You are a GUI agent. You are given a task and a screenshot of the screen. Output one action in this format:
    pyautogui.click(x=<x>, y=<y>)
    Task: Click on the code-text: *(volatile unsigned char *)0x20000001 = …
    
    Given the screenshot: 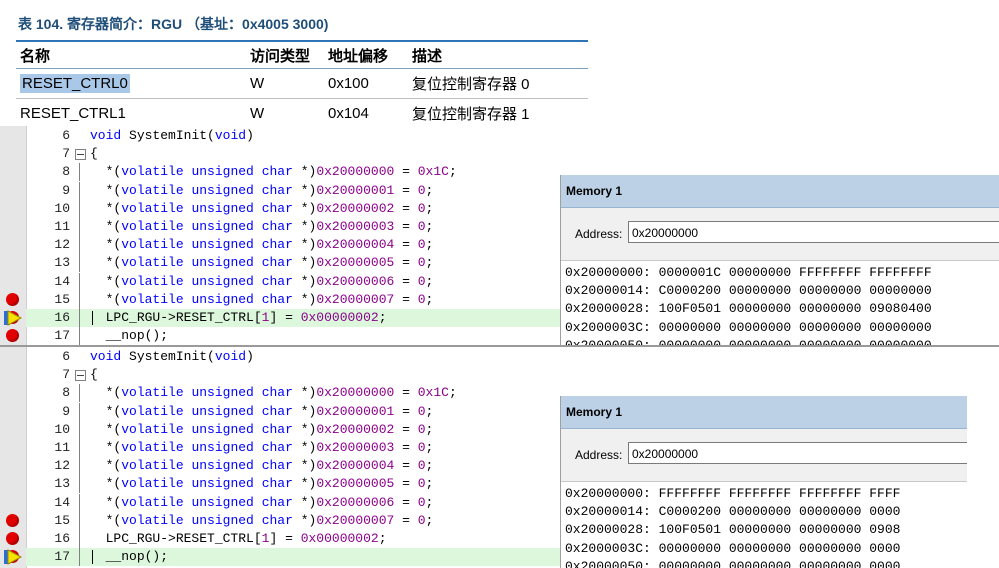 What is the action you would take?
    pyautogui.click(x=262, y=412)
    